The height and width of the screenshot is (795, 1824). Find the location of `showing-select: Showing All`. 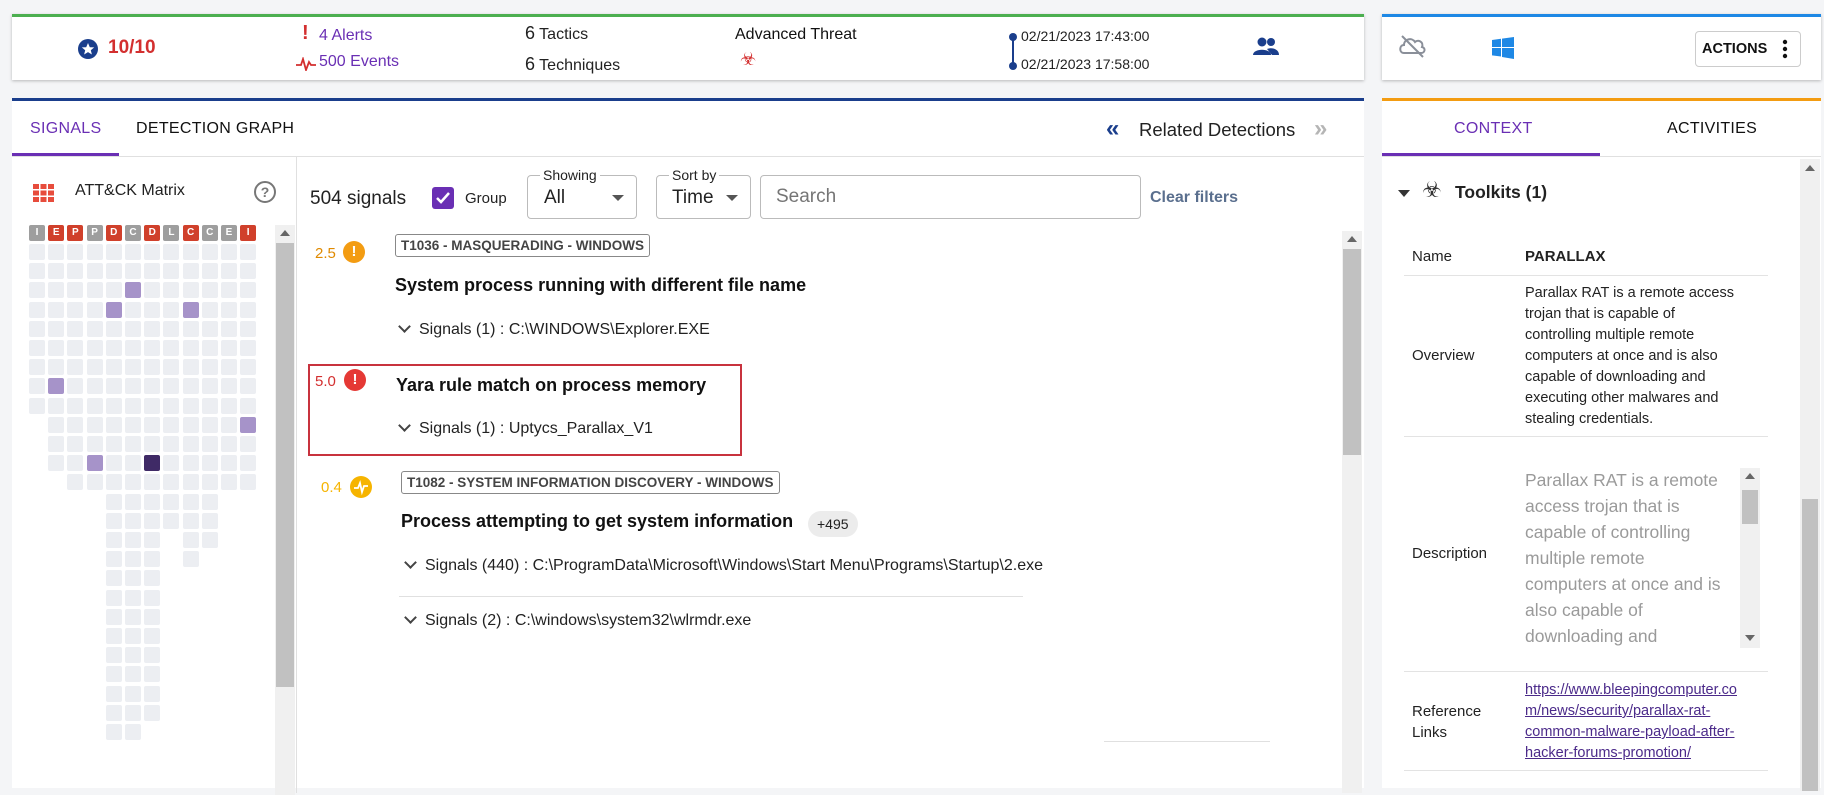

showing-select: Showing All is located at coordinates (582, 193).